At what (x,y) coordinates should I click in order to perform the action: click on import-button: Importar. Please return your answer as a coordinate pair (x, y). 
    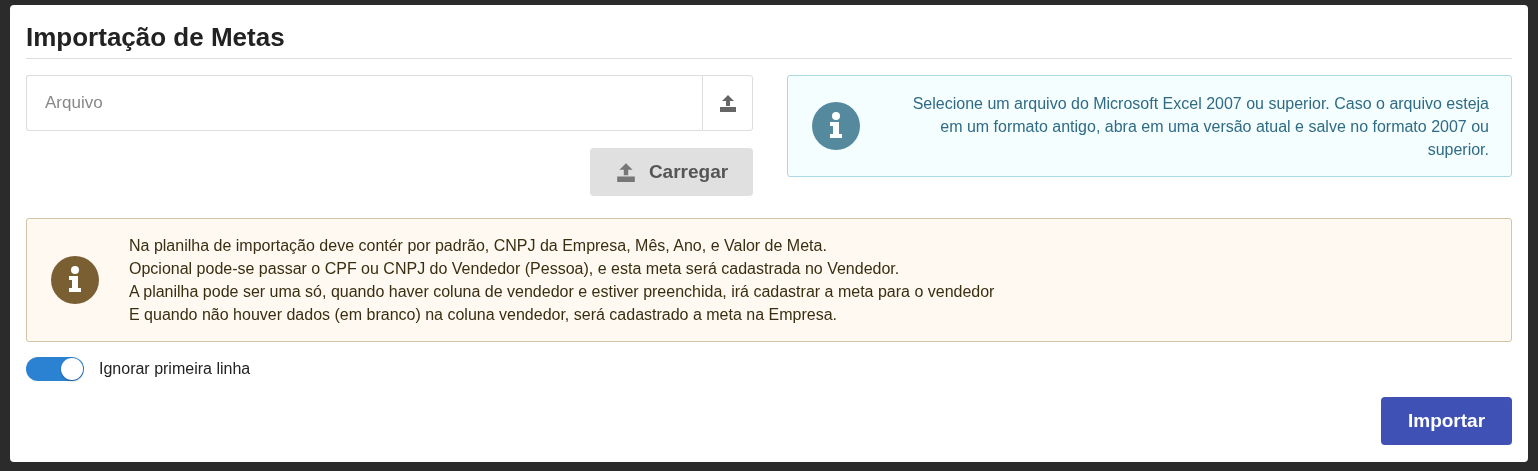
    Looking at the image, I should click on (1446, 421).